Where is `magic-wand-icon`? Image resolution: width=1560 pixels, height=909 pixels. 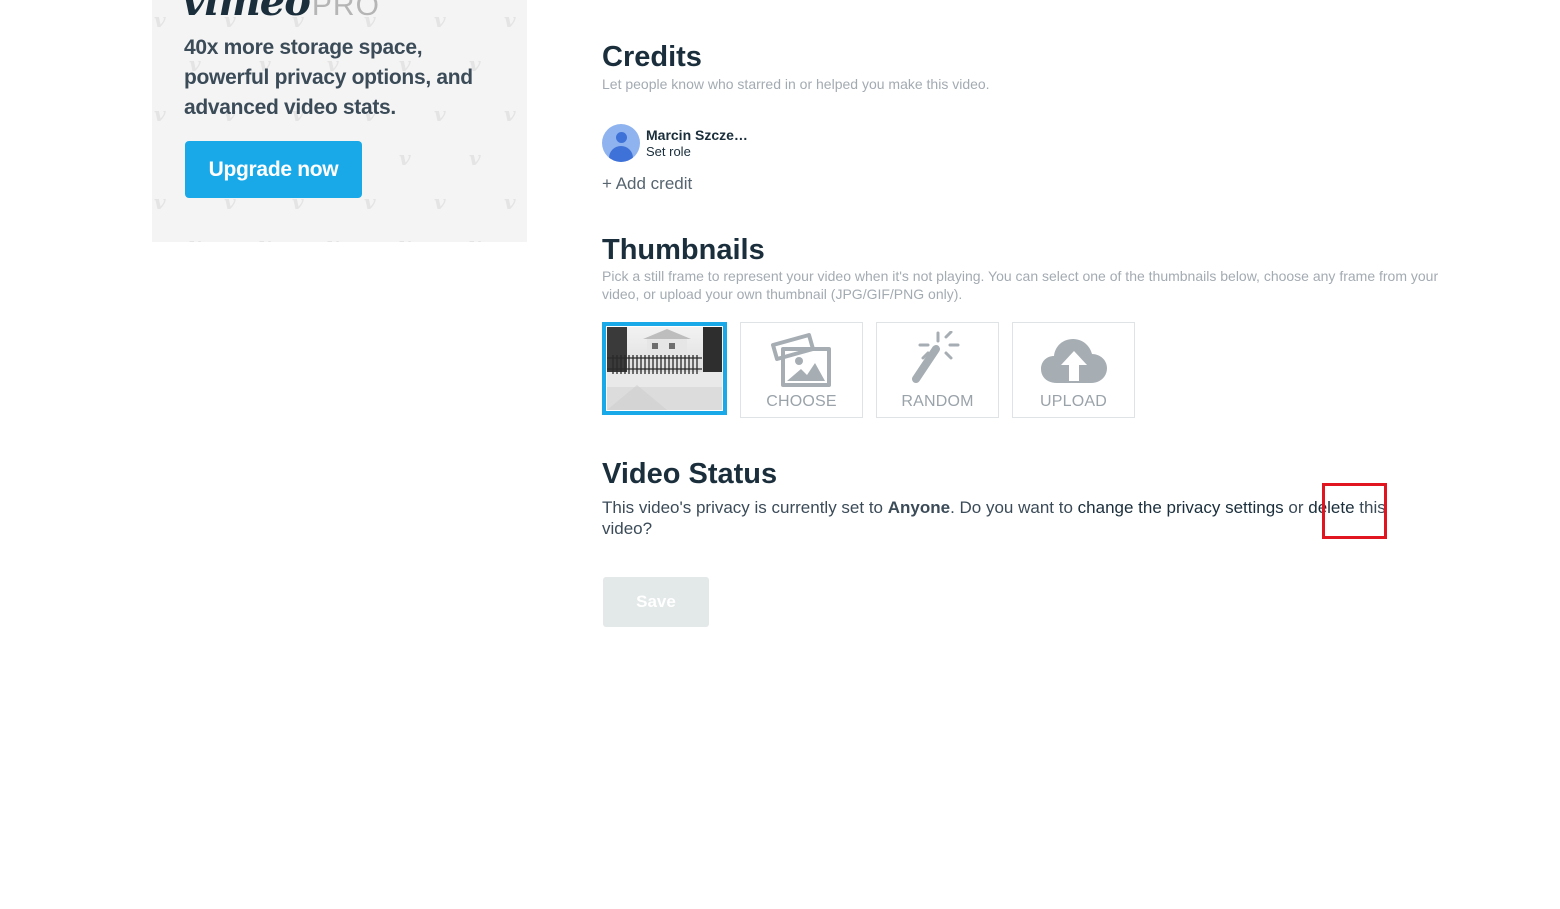
magic-wand-icon is located at coordinates (938, 361).